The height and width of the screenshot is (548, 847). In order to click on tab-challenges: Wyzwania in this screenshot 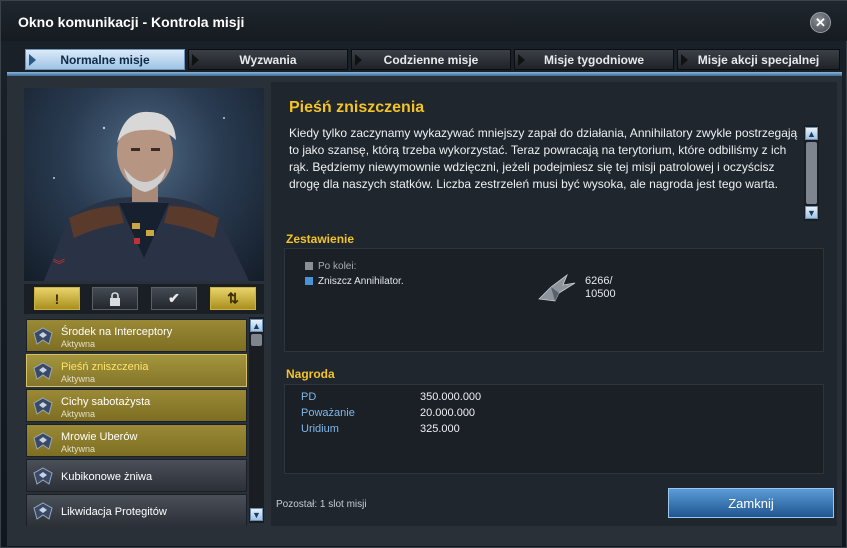, I will do `click(268, 59)`.